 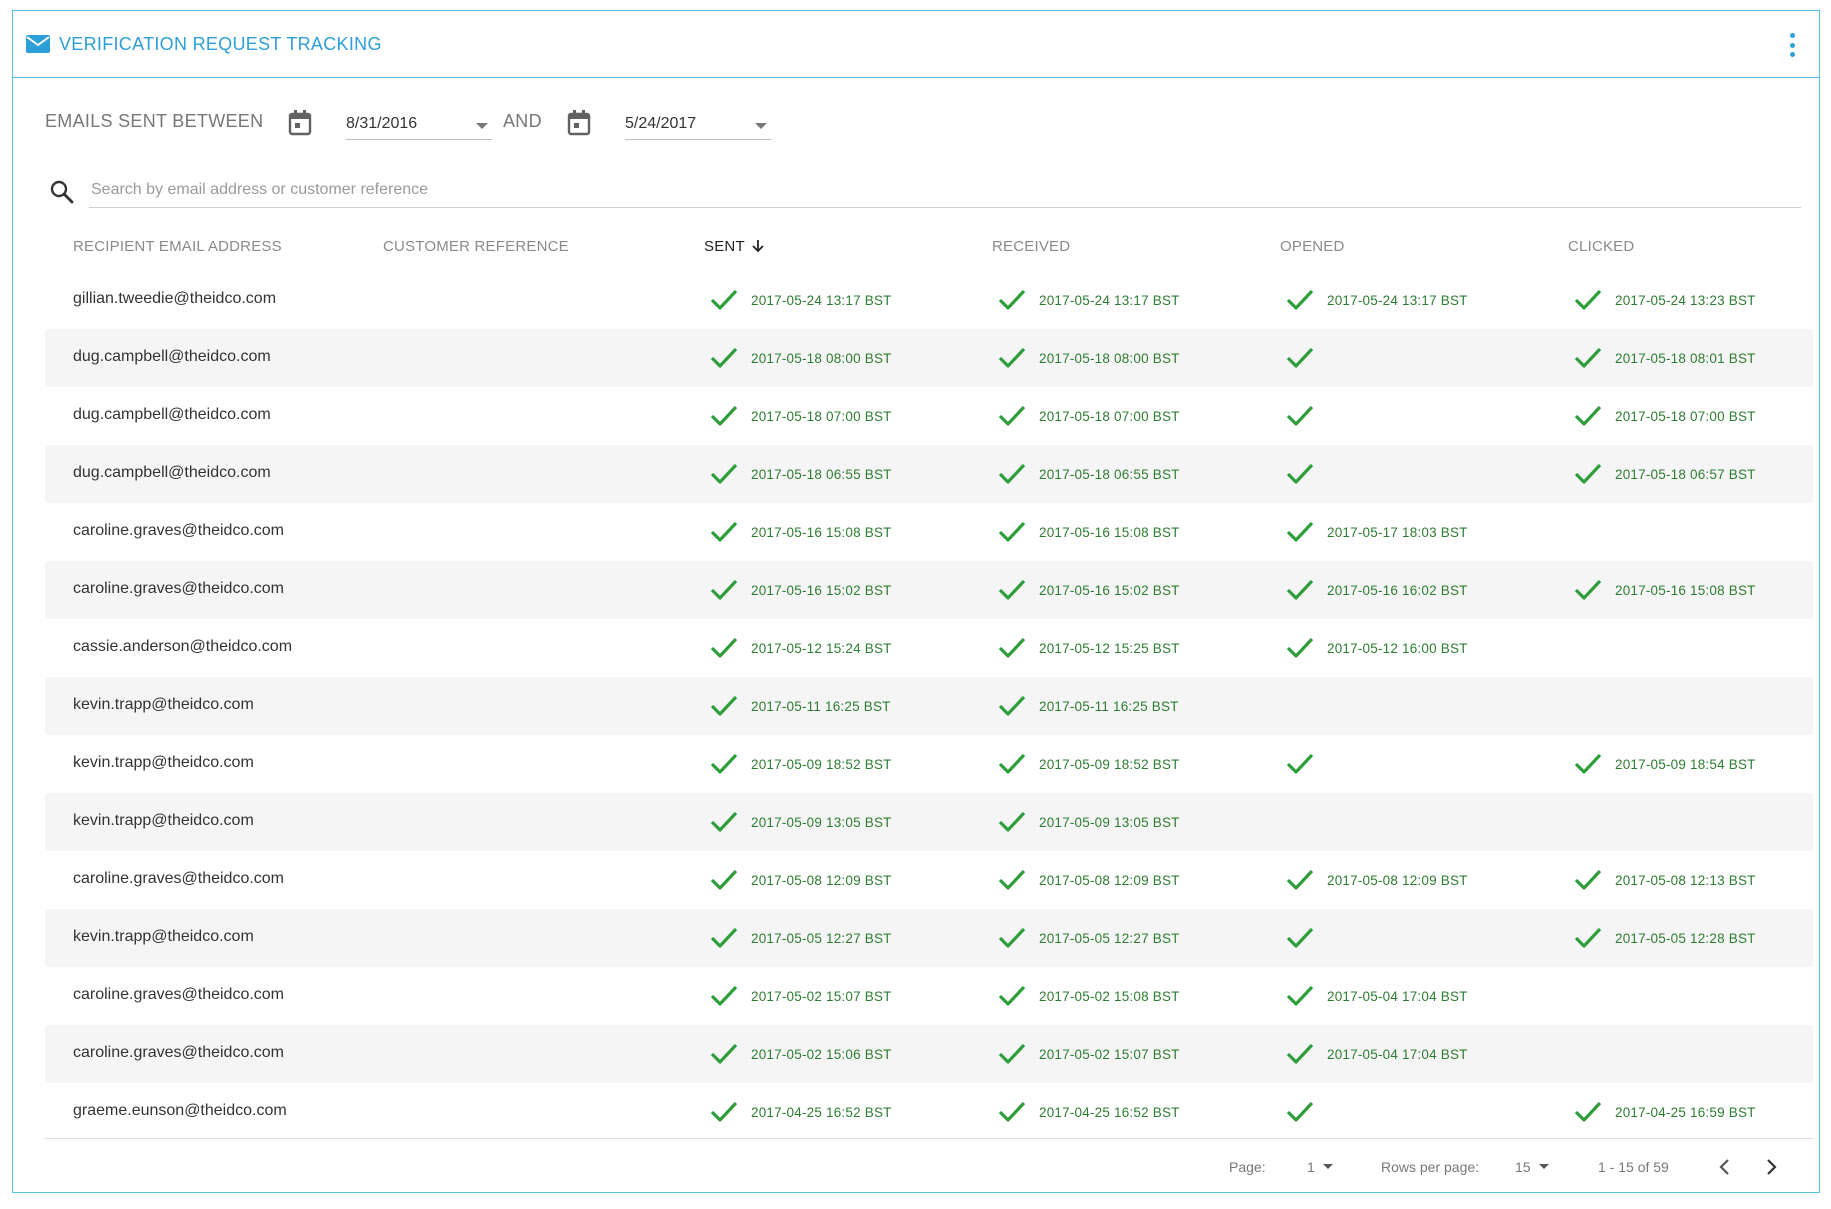 I want to click on sent-status: 2017-05-02 15:06 BST, so click(x=800, y=1054).